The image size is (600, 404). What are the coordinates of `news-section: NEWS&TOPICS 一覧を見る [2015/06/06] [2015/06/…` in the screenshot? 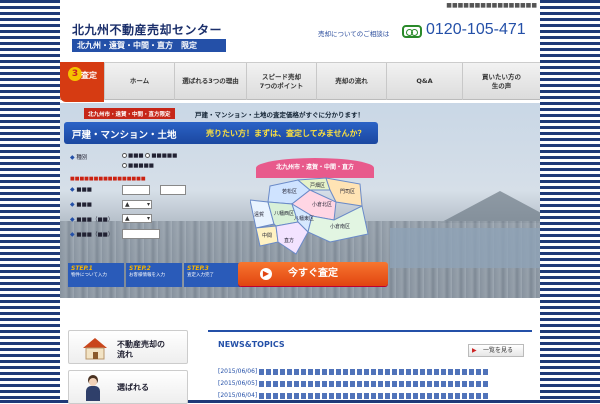 It's located at (370, 365).